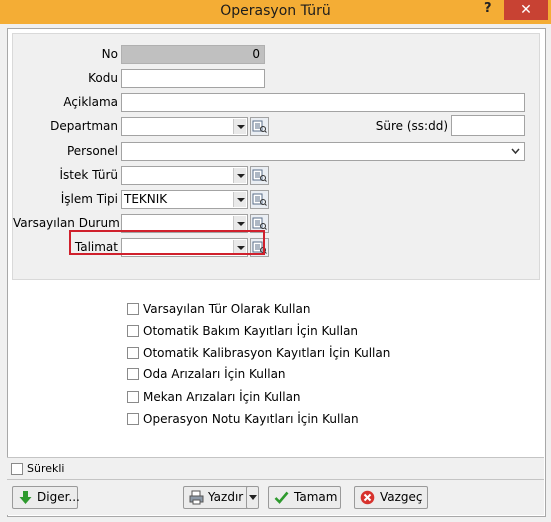 This screenshot has height=522, width=551. I want to click on vazgec-button: Vazgeç, so click(391, 497).